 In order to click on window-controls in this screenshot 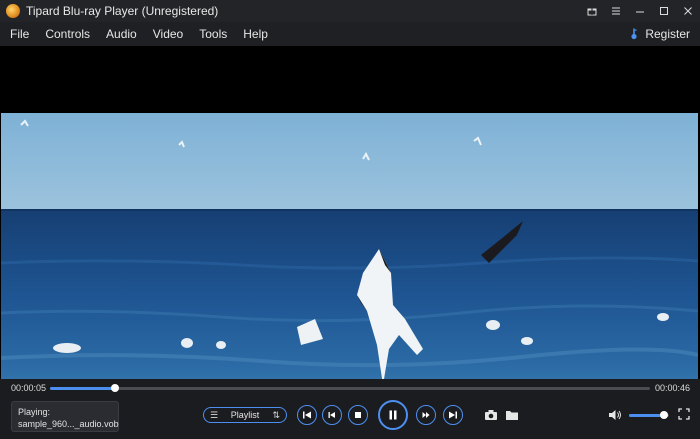, I will do `click(640, 11)`.